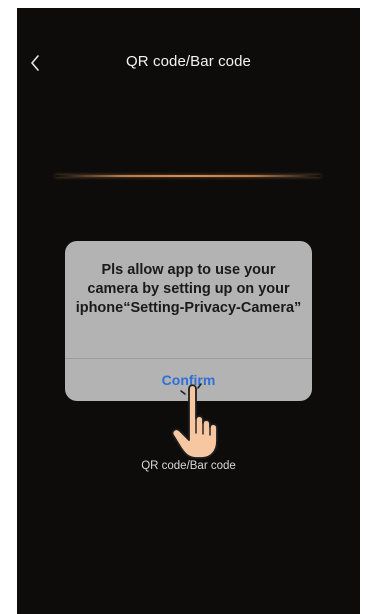 Image resolution: width=365 pixels, height=614 pixels. What do you see at coordinates (194, 421) in the screenshot?
I see `tap-hand-icon` at bounding box center [194, 421].